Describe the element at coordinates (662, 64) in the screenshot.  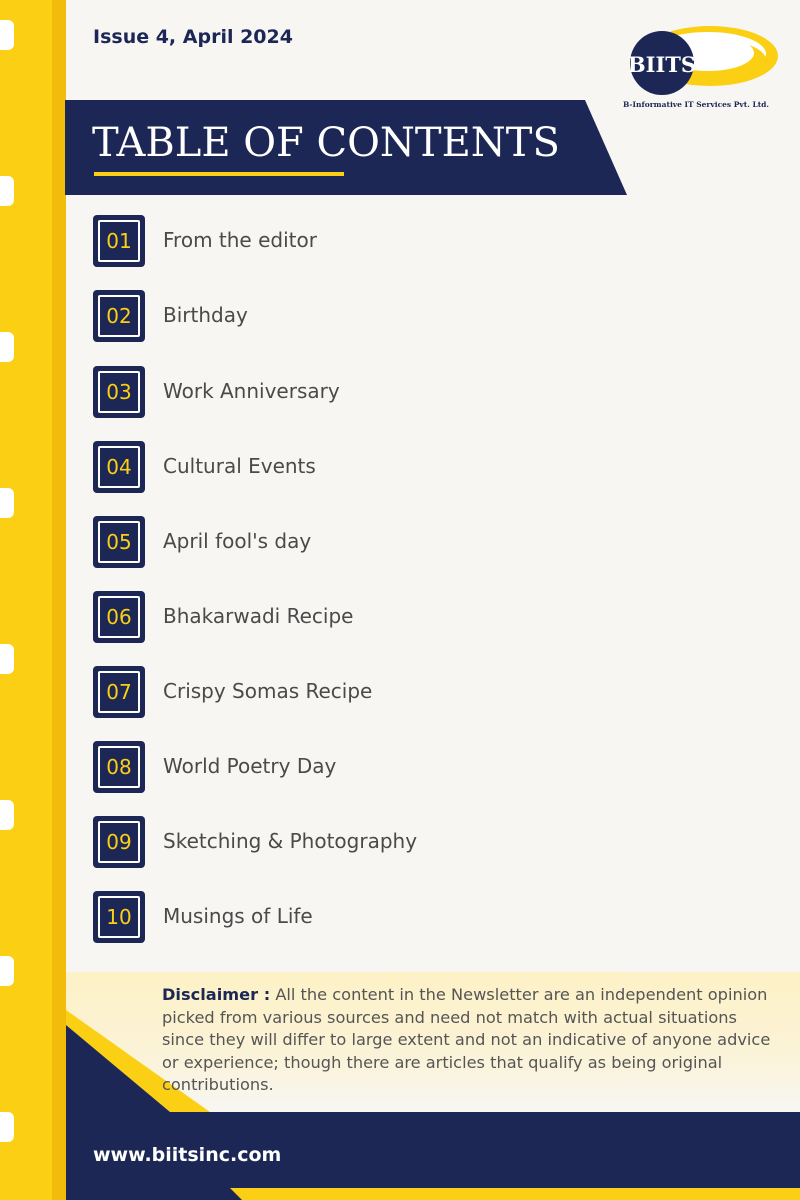
I see `logo-text: BIITS` at that location.